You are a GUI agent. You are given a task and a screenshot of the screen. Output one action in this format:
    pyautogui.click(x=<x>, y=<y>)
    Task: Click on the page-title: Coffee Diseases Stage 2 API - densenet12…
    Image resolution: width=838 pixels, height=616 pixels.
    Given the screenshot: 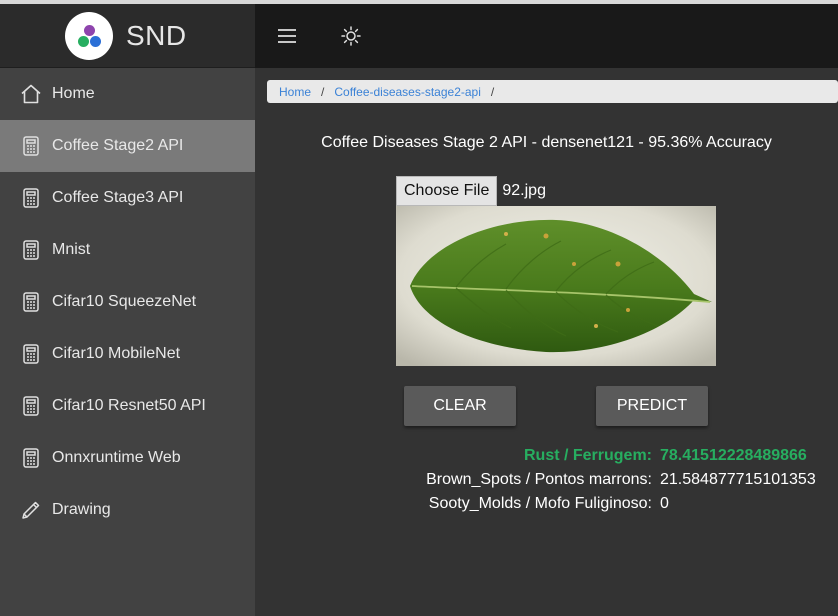 What is the action you would take?
    pyautogui.click(x=546, y=142)
    